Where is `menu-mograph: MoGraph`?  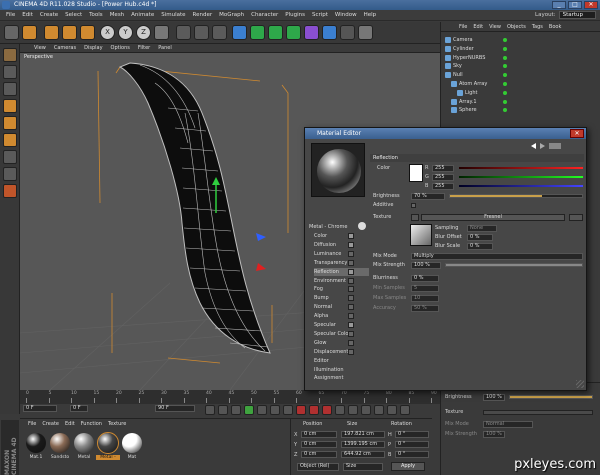
menu-mograph: MoGraph is located at coordinates (231, 15).